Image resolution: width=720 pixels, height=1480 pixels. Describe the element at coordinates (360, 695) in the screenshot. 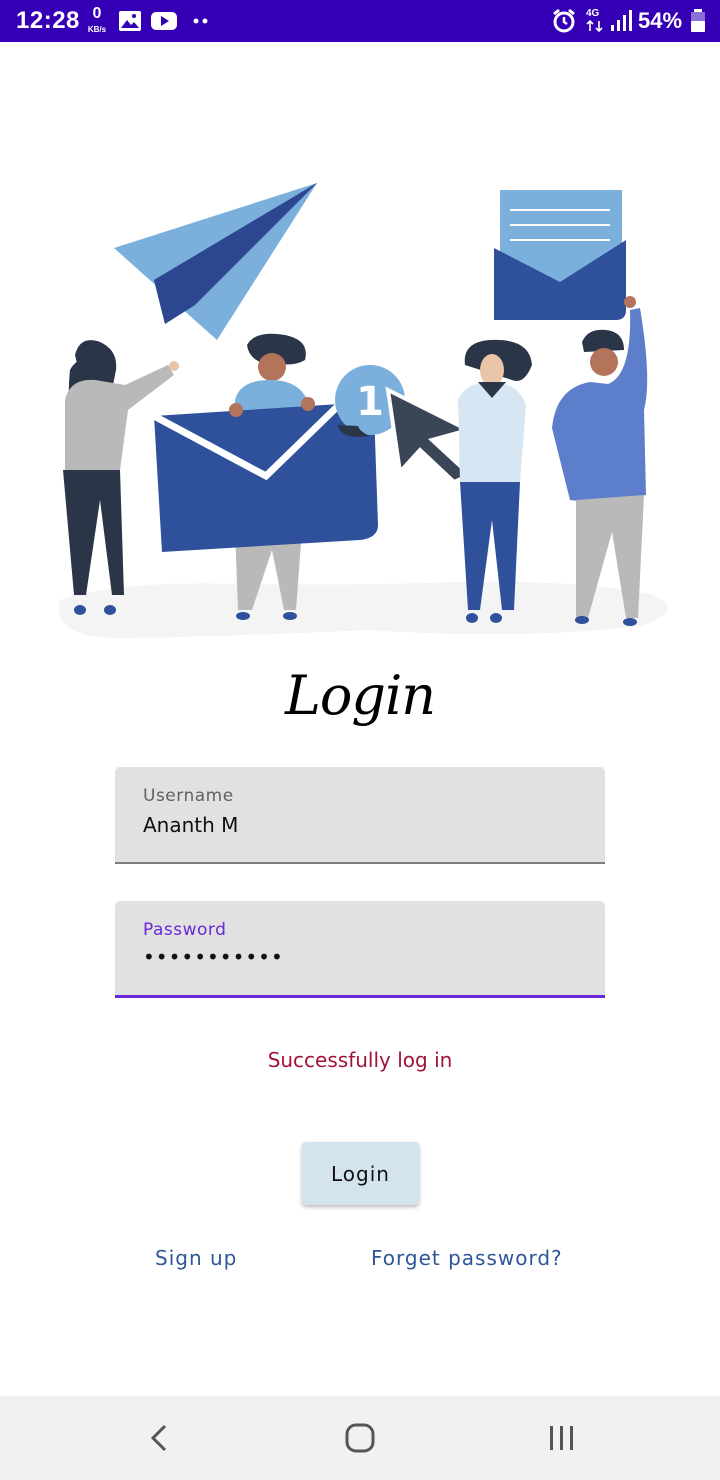

I see `page-title: Login` at that location.